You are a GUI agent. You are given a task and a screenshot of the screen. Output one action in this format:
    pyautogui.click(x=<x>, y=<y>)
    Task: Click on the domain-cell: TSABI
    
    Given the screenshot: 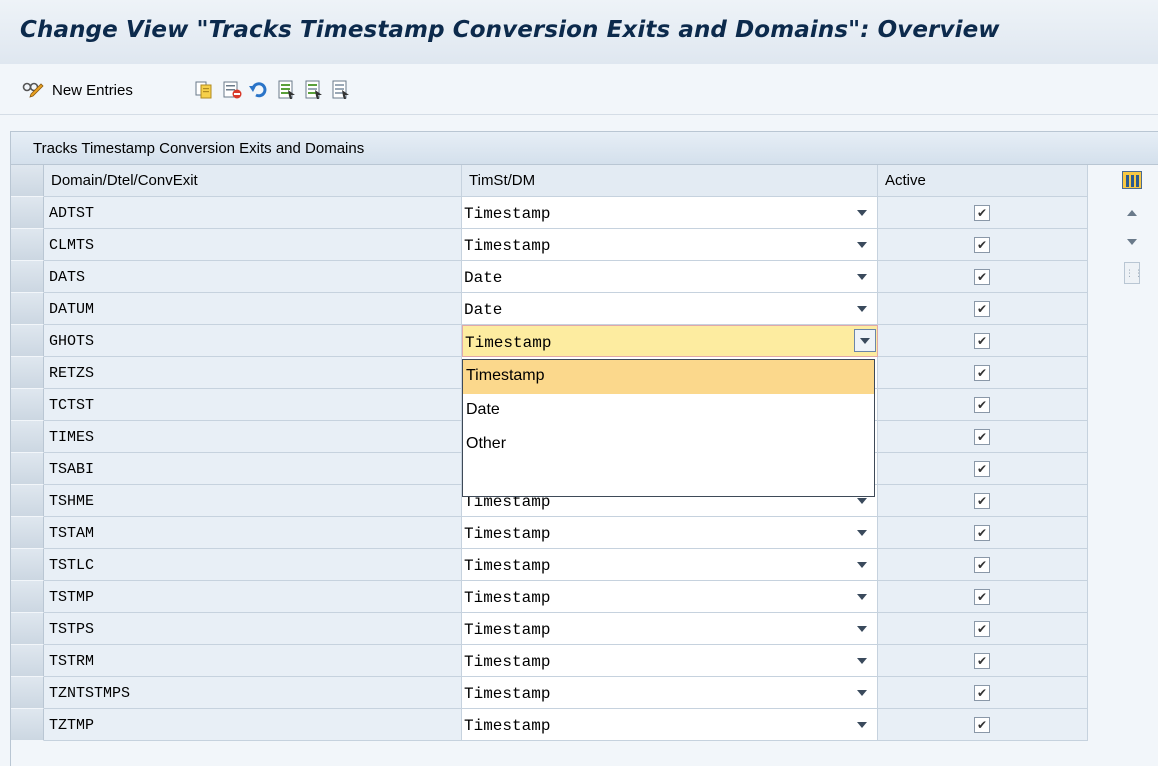 What is the action you would take?
    pyautogui.click(x=253, y=469)
    